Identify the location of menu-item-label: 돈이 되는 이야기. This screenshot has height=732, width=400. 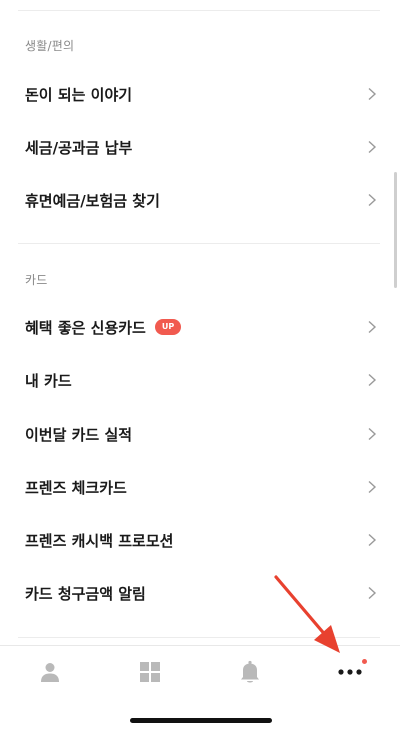
(79, 94).